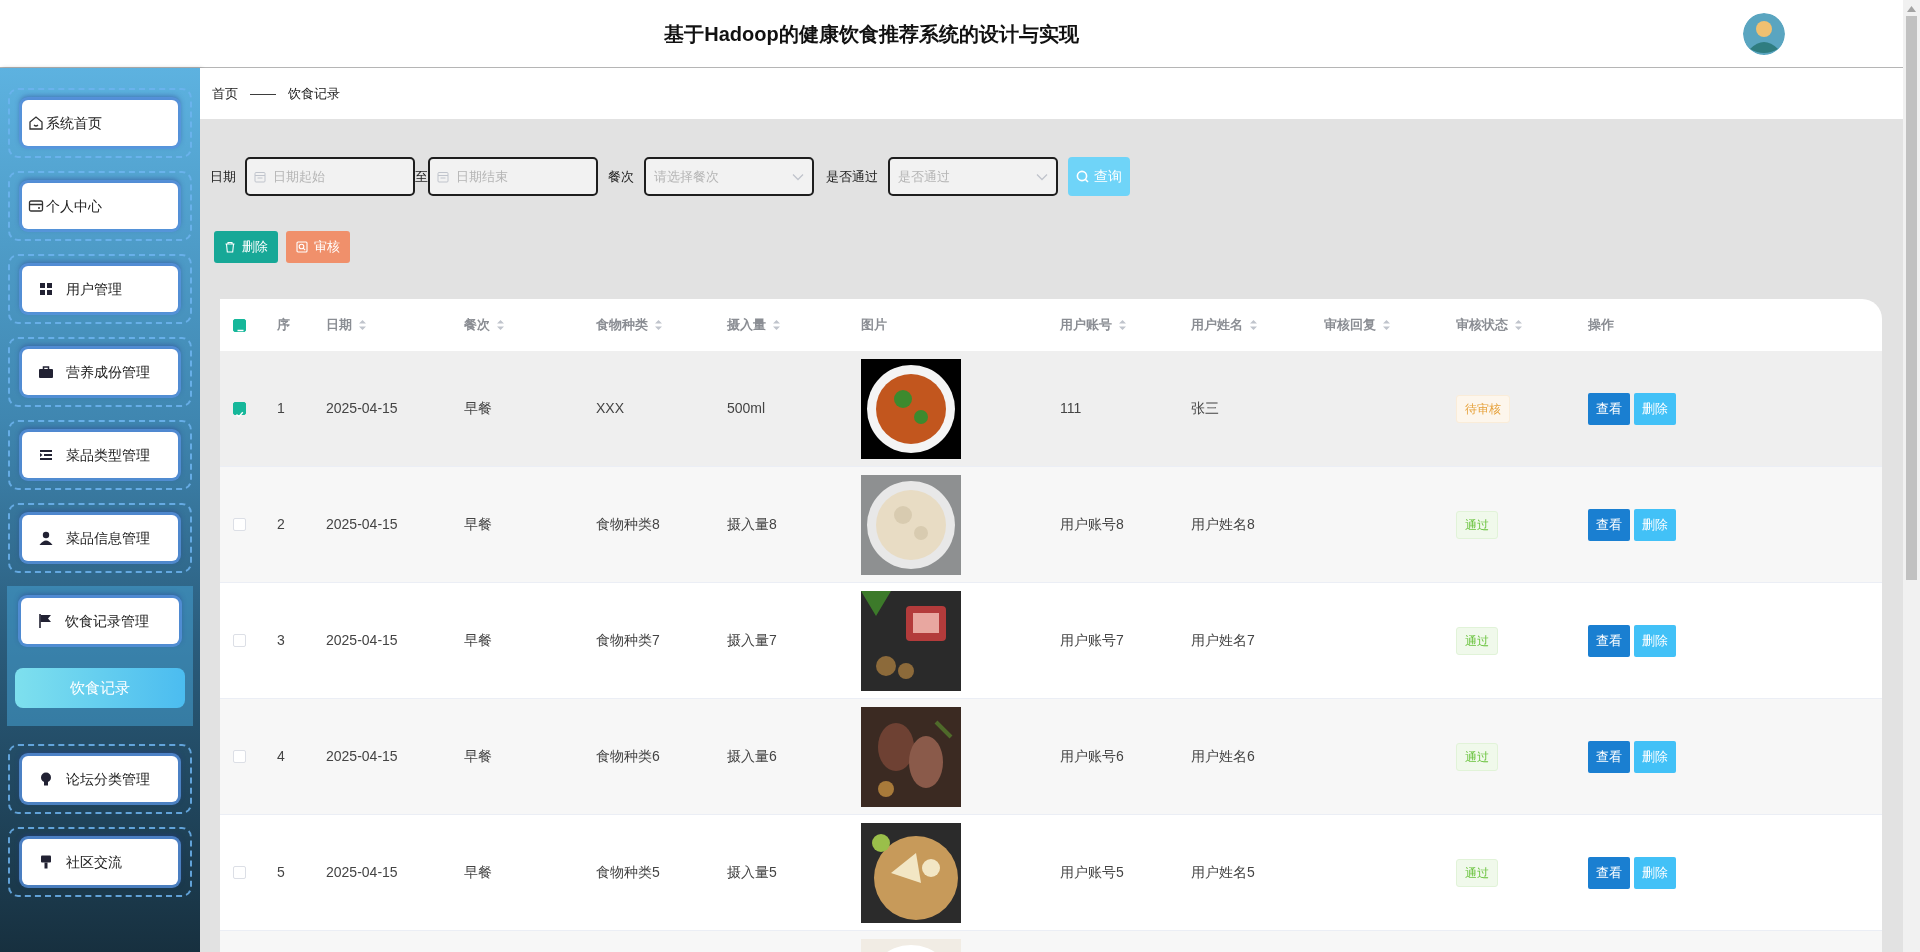  I want to click on list-icon, so click(46, 455).